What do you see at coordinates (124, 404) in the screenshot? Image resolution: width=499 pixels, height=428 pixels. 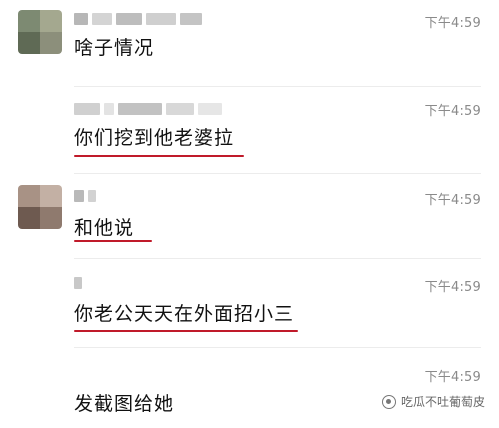 I see `message-text: 发截图给她` at bounding box center [124, 404].